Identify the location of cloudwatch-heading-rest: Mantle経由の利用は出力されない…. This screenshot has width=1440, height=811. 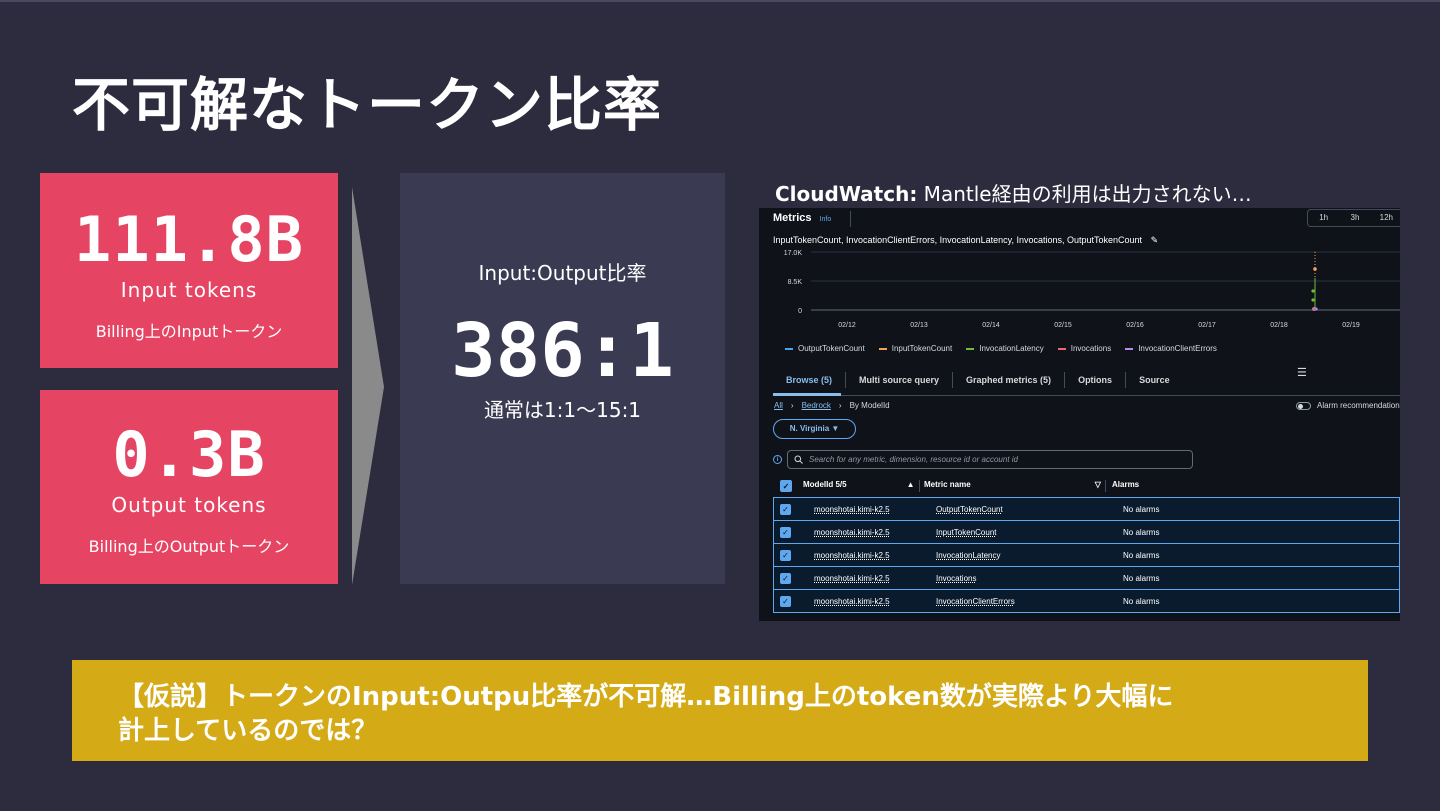
(1084, 194).